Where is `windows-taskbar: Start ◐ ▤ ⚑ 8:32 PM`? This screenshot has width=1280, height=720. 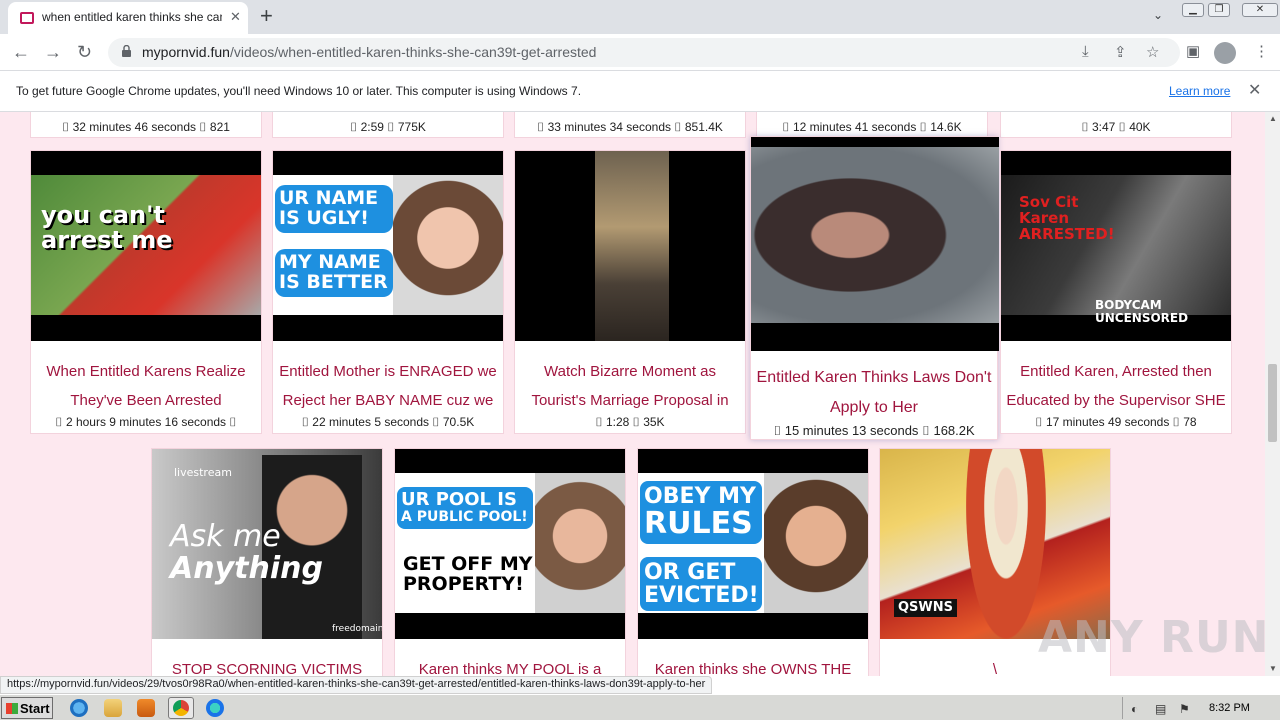
windows-taskbar: Start ◐ ▤ ⚑ 8:32 PM is located at coordinates (640, 707).